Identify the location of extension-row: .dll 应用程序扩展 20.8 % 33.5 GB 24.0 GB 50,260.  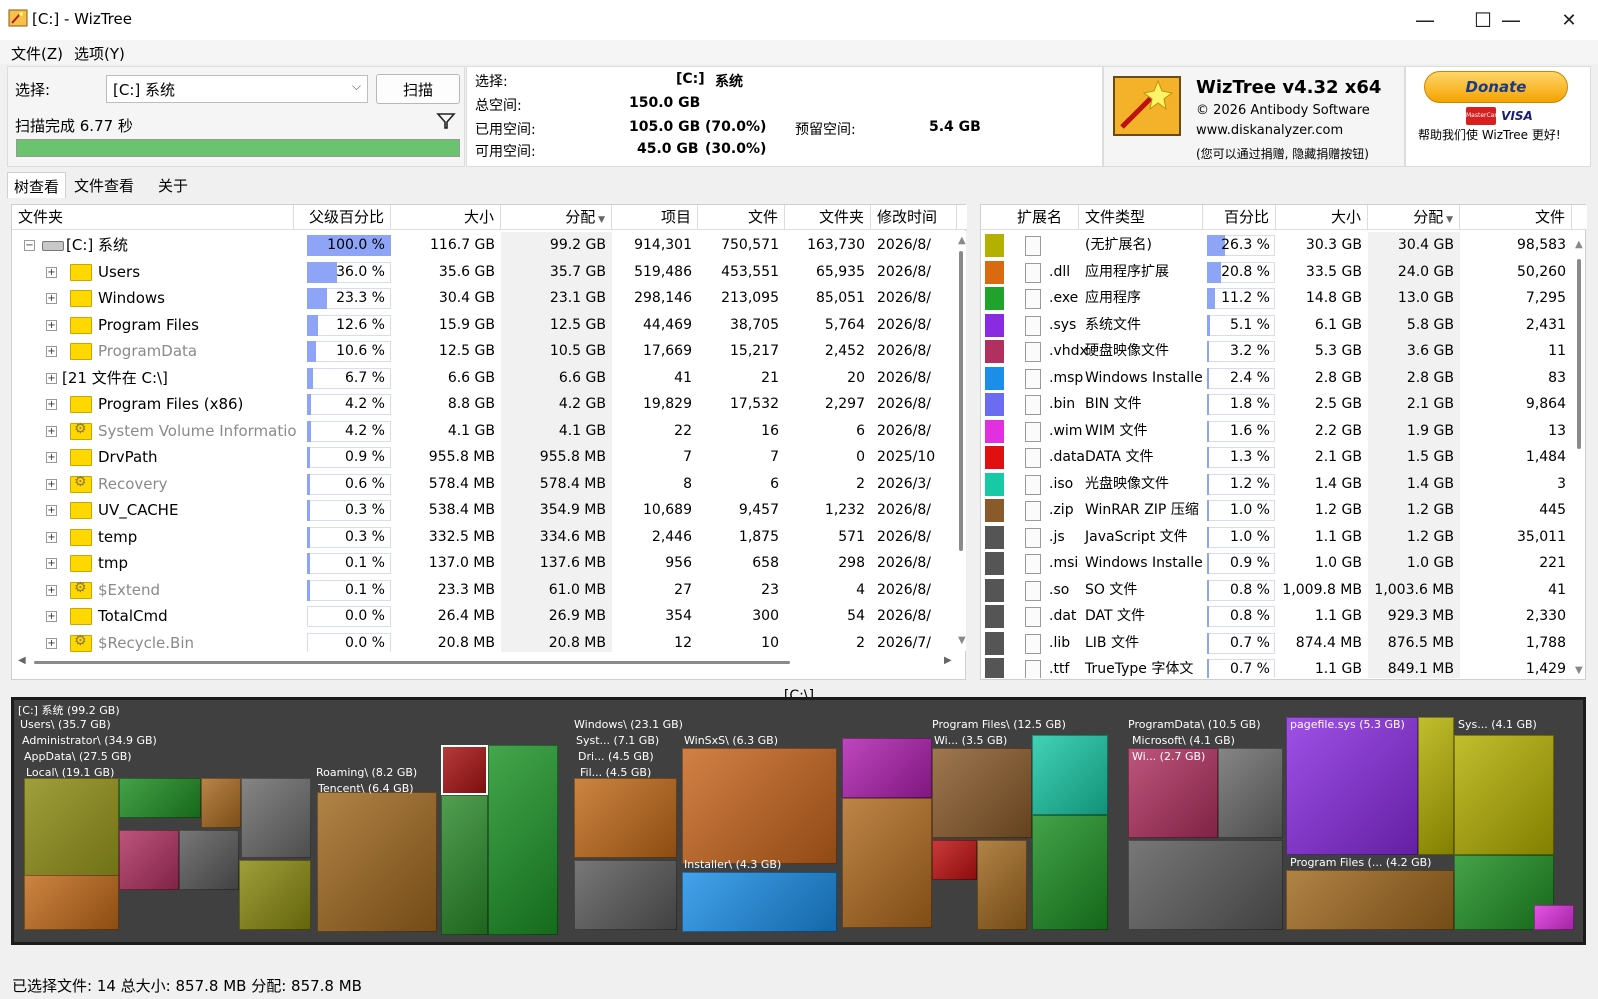
(1276, 272).